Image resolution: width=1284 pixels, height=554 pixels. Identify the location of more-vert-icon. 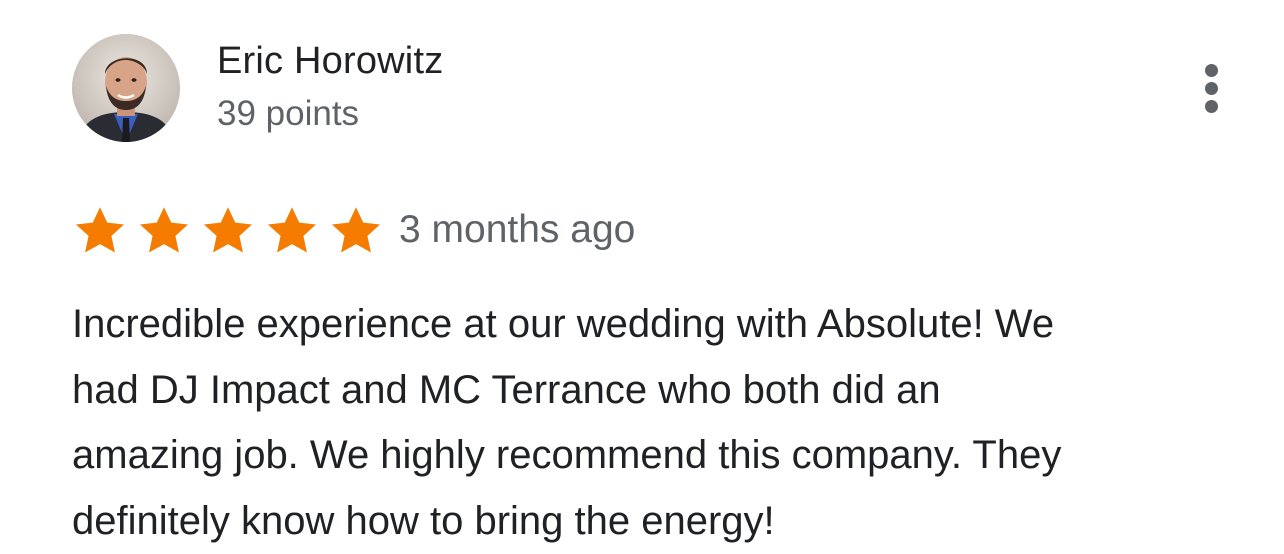
(1211, 70).